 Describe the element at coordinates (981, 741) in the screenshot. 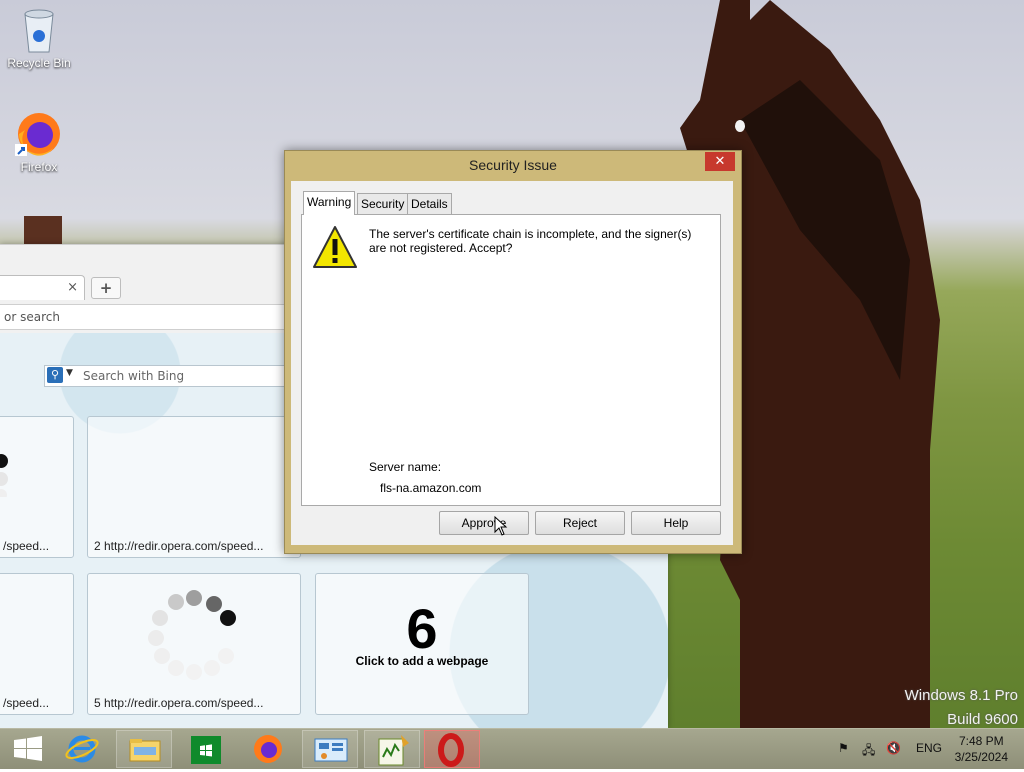

I see `clock-time: 7:48 PM` at that location.